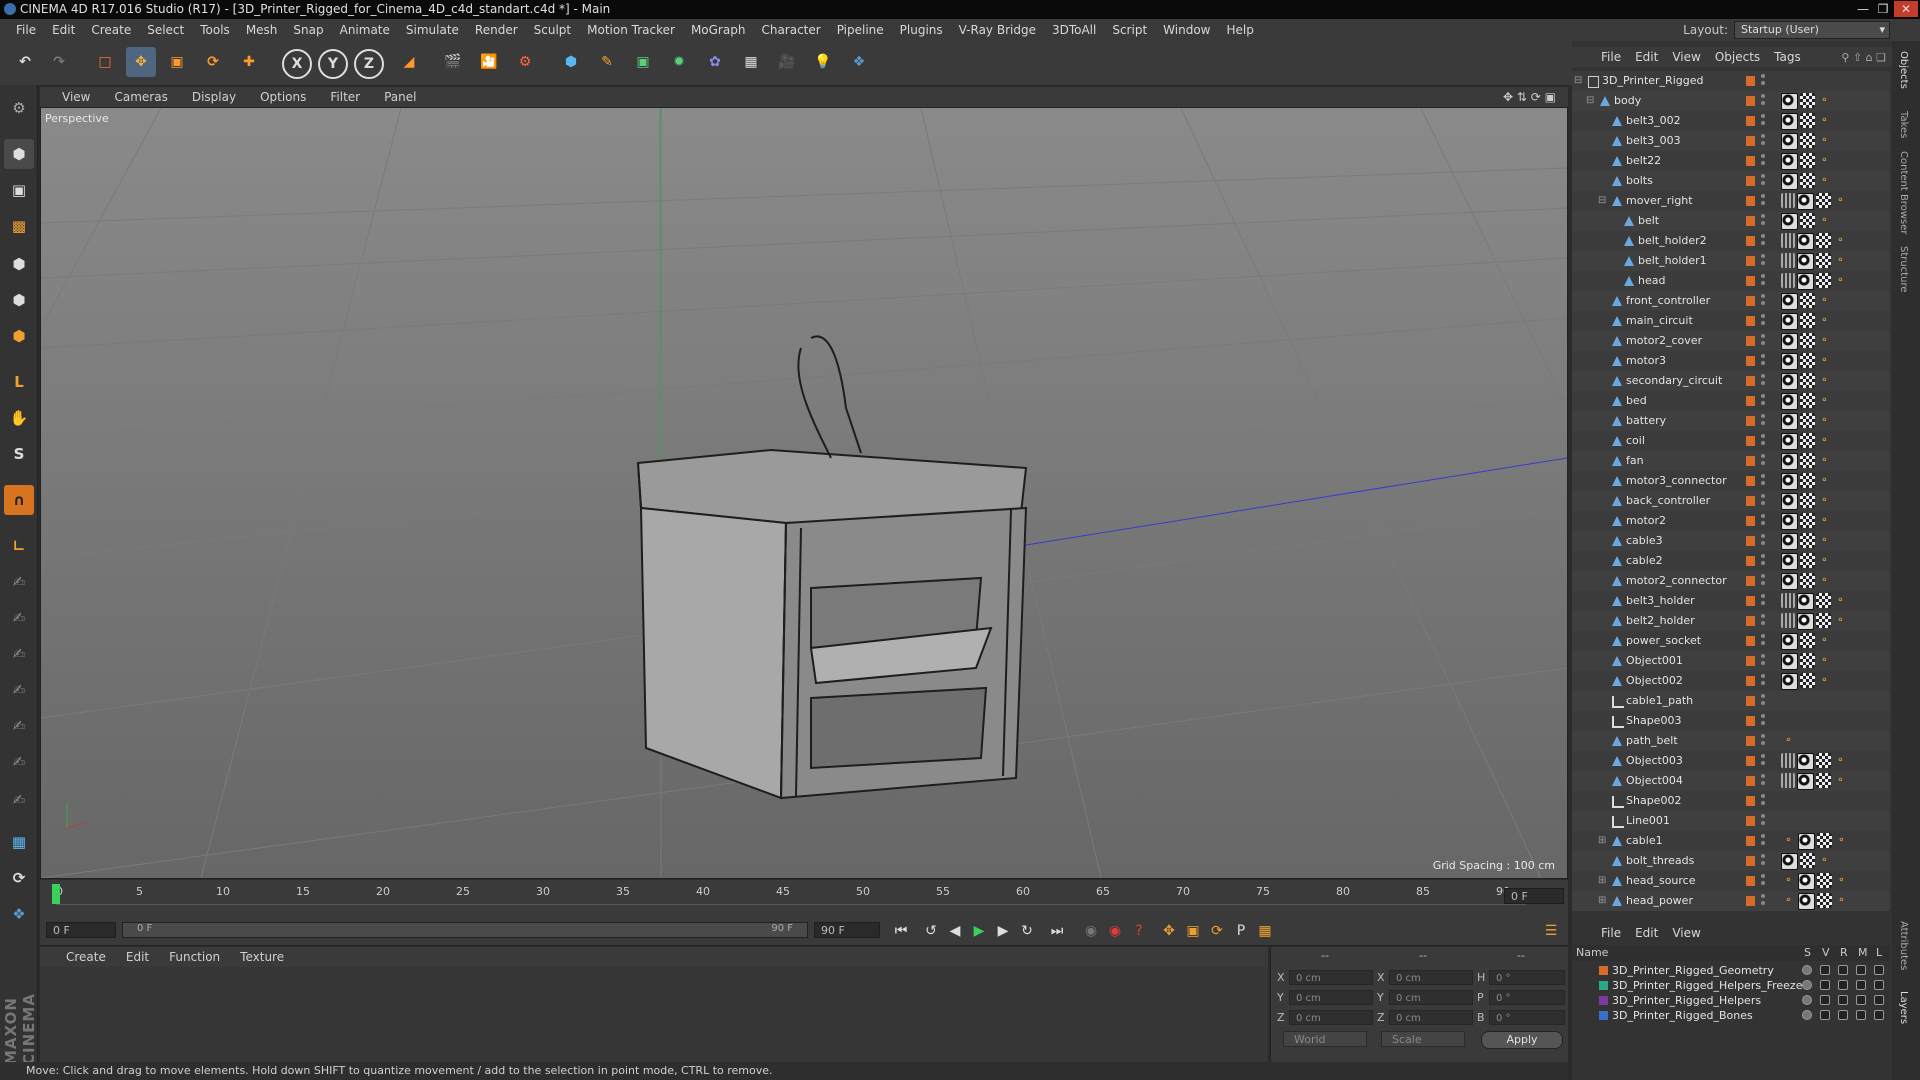 The width and height of the screenshot is (1920, 1080). Describe the element at coordinates (1431, 977) in the screenshot. I see `coords-size-x-field: 0 cm` at that location.